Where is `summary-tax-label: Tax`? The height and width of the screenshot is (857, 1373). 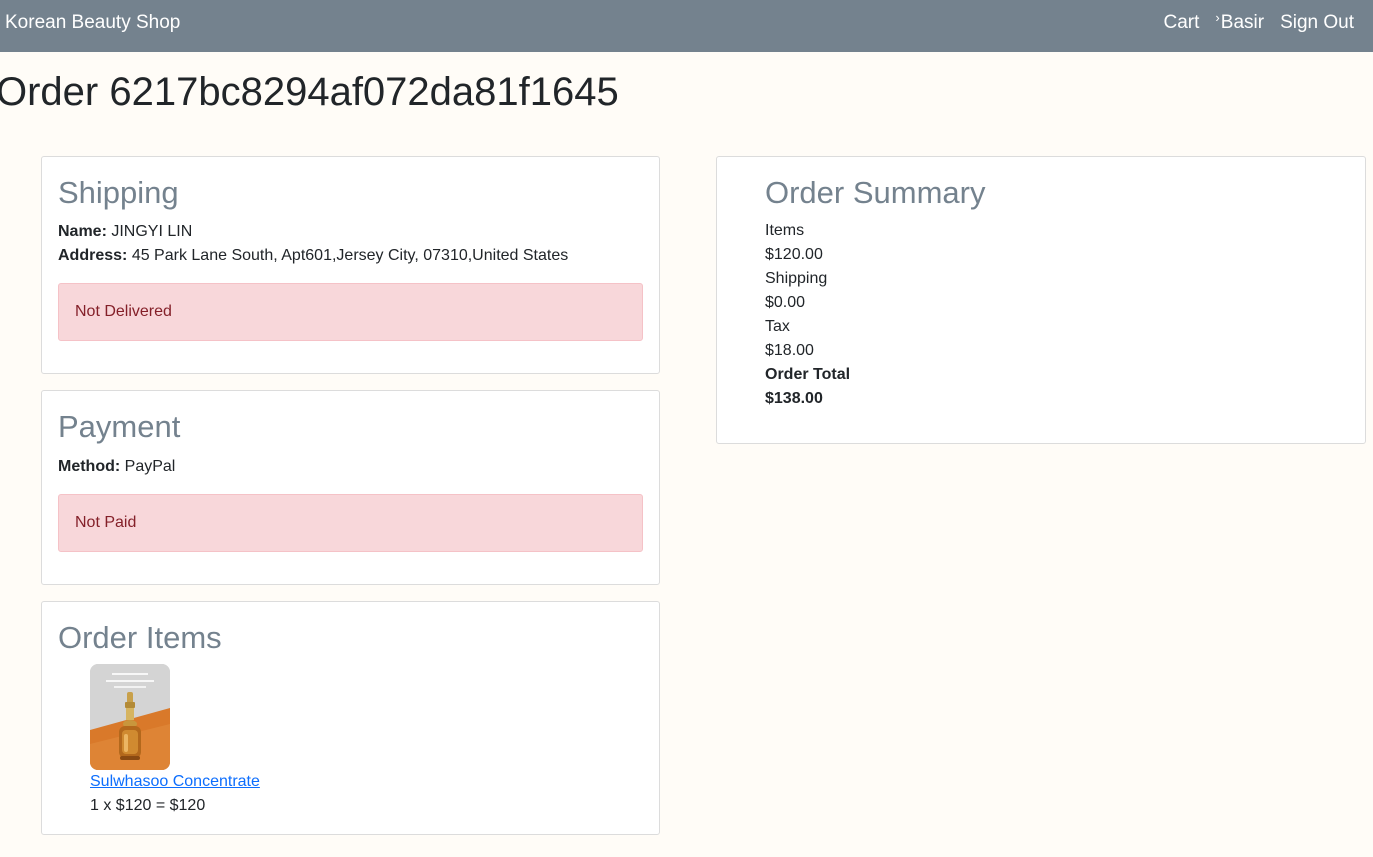
summary-tax-label: Tax is located at coordinates (777, 326).